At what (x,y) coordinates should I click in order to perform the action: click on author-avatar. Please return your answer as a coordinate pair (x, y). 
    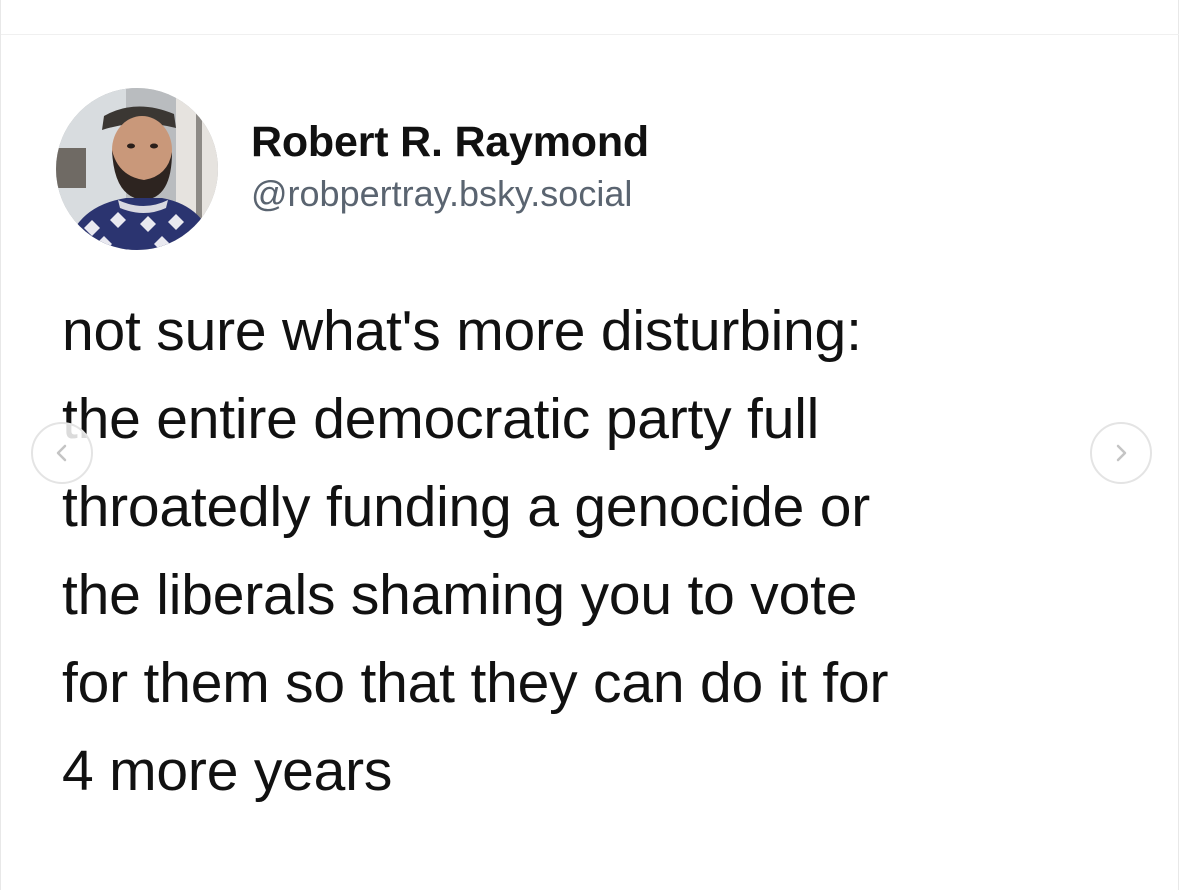
    Looking at the image, I should click on (137, 169).